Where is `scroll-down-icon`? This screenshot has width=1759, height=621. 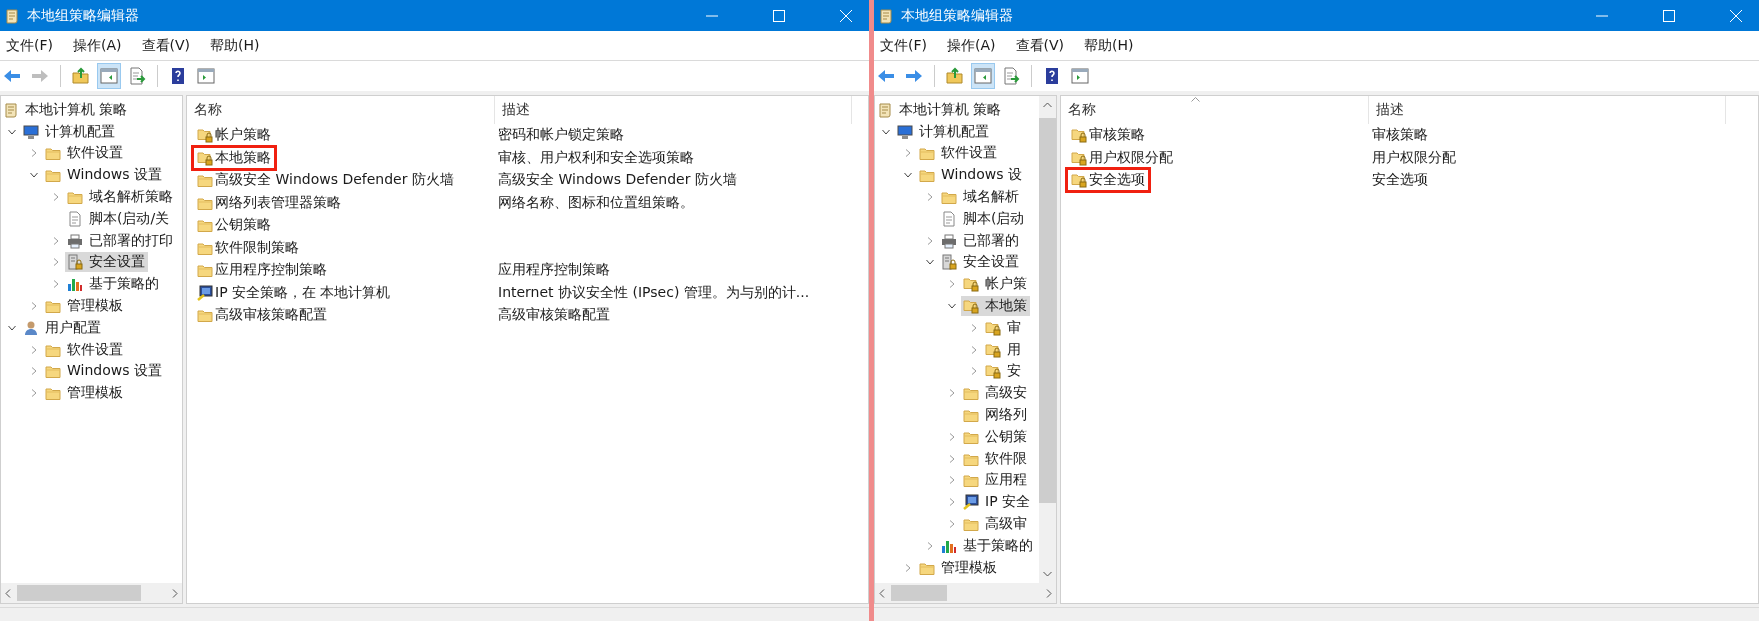
scroll-down-icon is located at coordinates (1047, 574).